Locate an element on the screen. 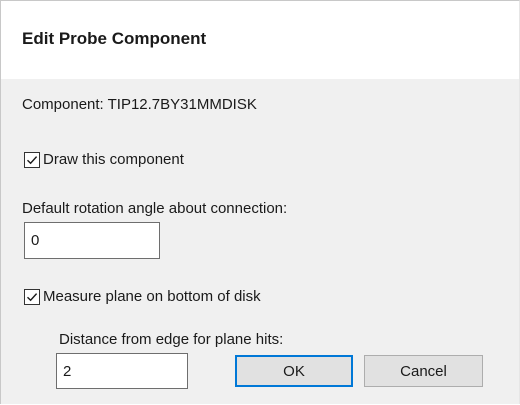 The height and width of the screenshot is (405, 520). draw-component-checkbox is located at coordinates (32, 159).